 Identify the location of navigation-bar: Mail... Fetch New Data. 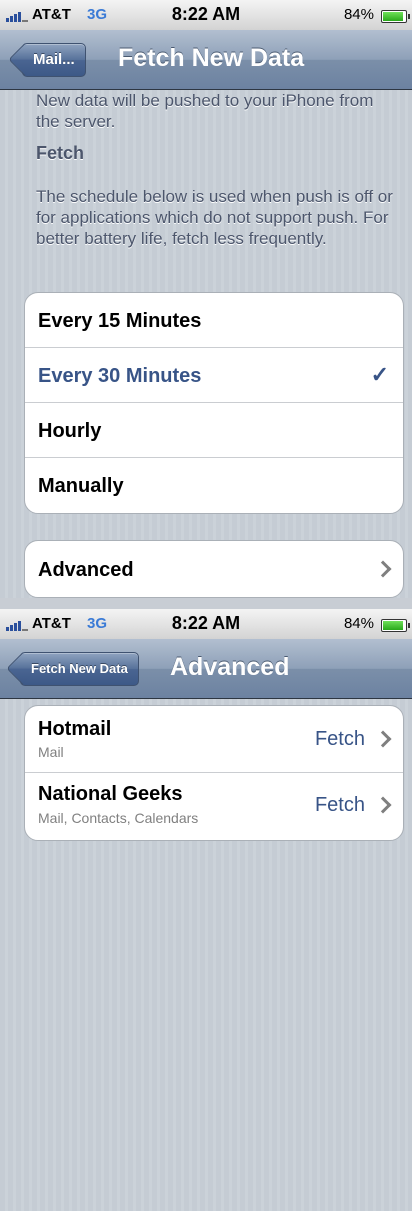
(206, 60).